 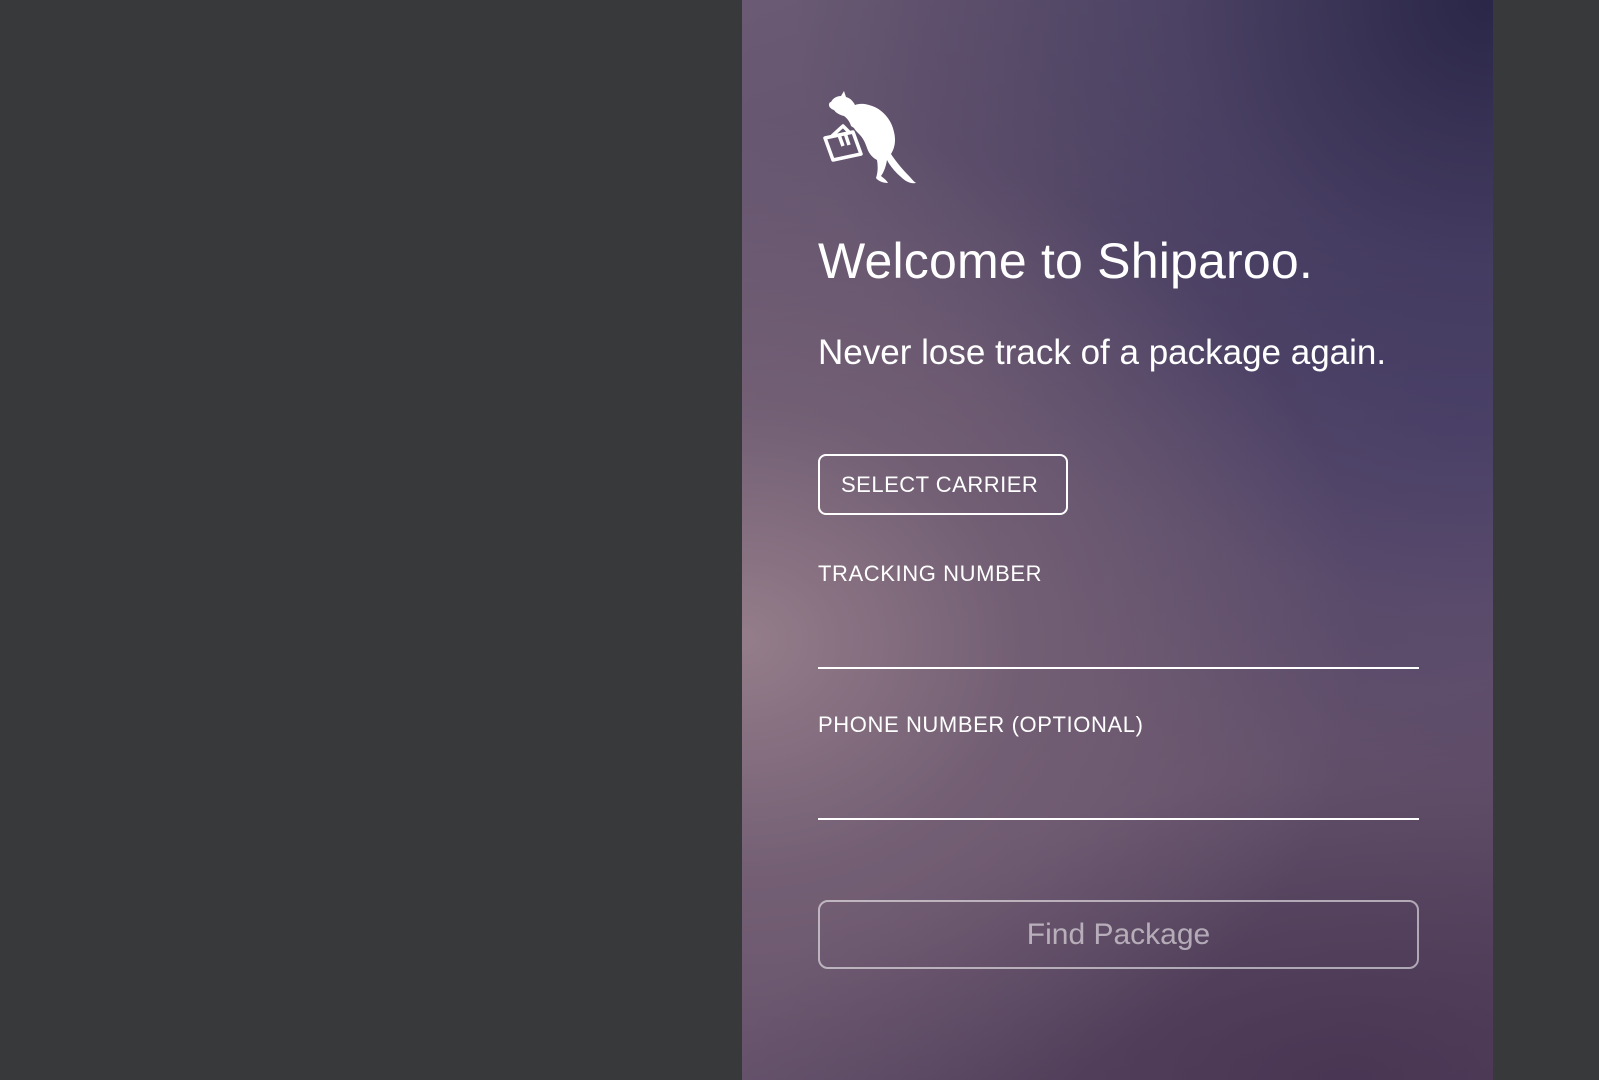 I want to click on tracking-number-input, so click(x=1118, y=645).